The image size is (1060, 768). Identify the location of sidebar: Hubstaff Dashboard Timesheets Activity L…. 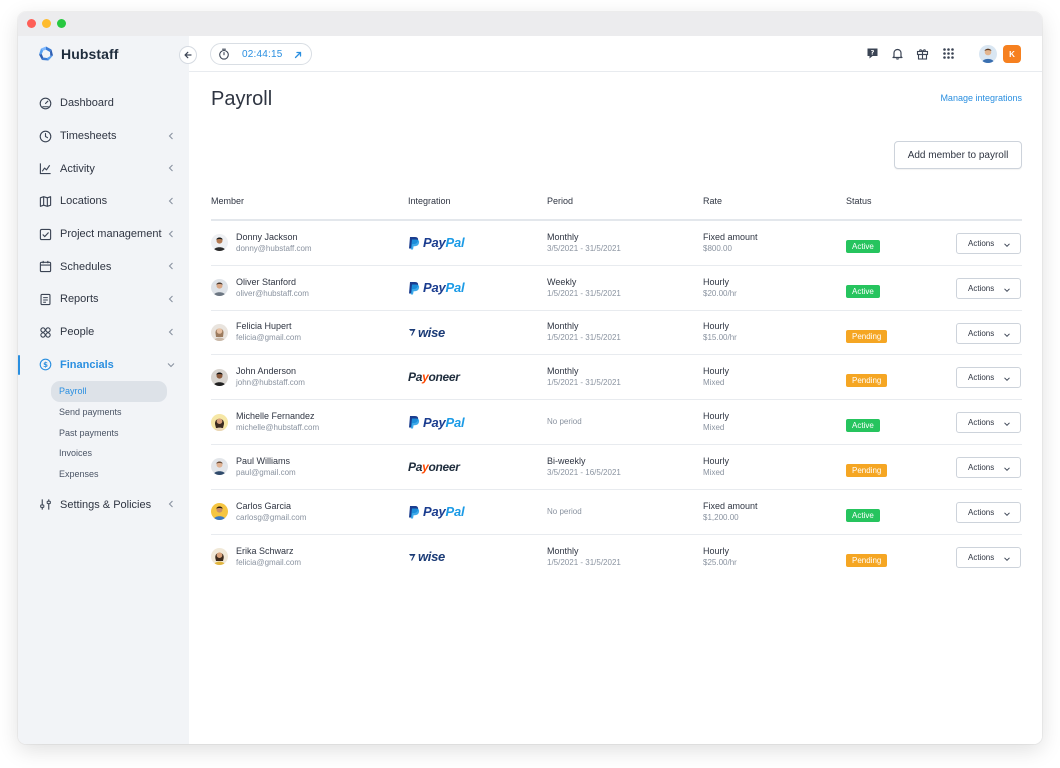
(103, 390).